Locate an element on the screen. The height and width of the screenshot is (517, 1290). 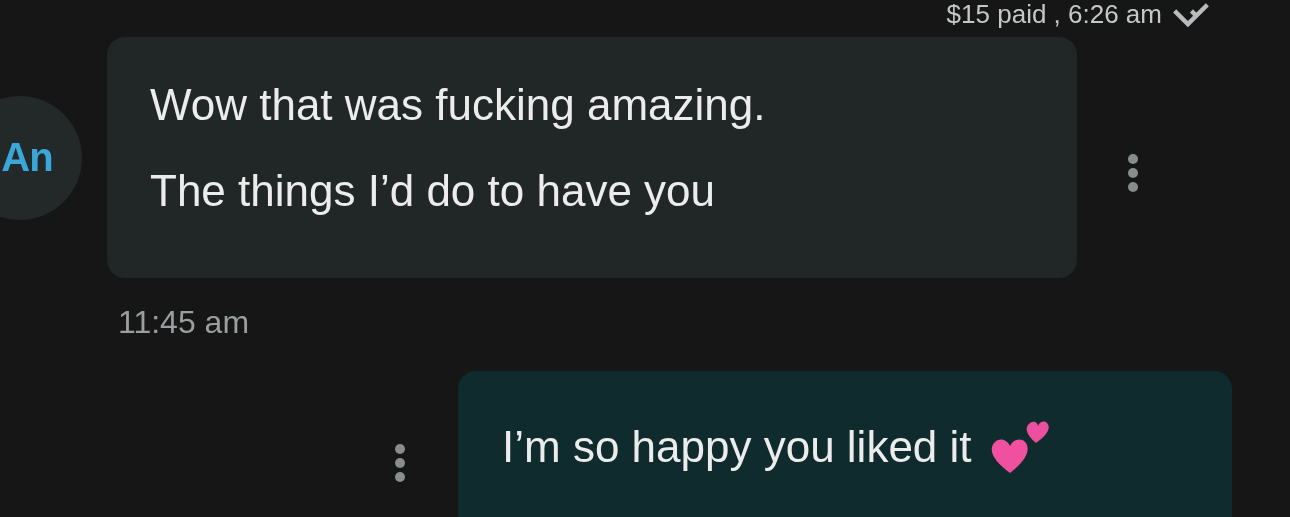
double-check-icon is located at coordinates (1191, 14).